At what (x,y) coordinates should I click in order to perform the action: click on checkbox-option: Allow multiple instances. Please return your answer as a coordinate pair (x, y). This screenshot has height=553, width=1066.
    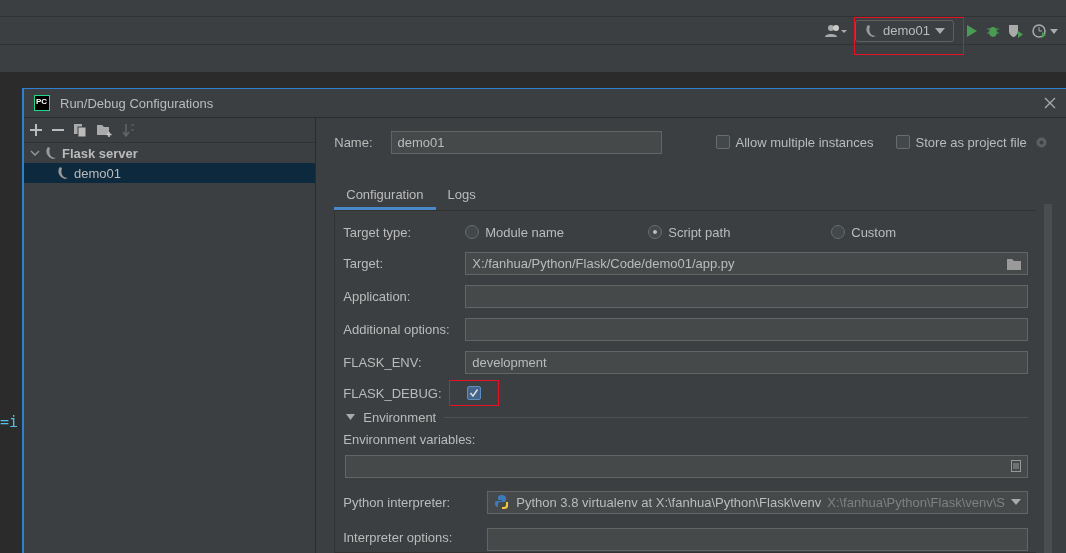
    Looking at the image, I should click on (794, 142).